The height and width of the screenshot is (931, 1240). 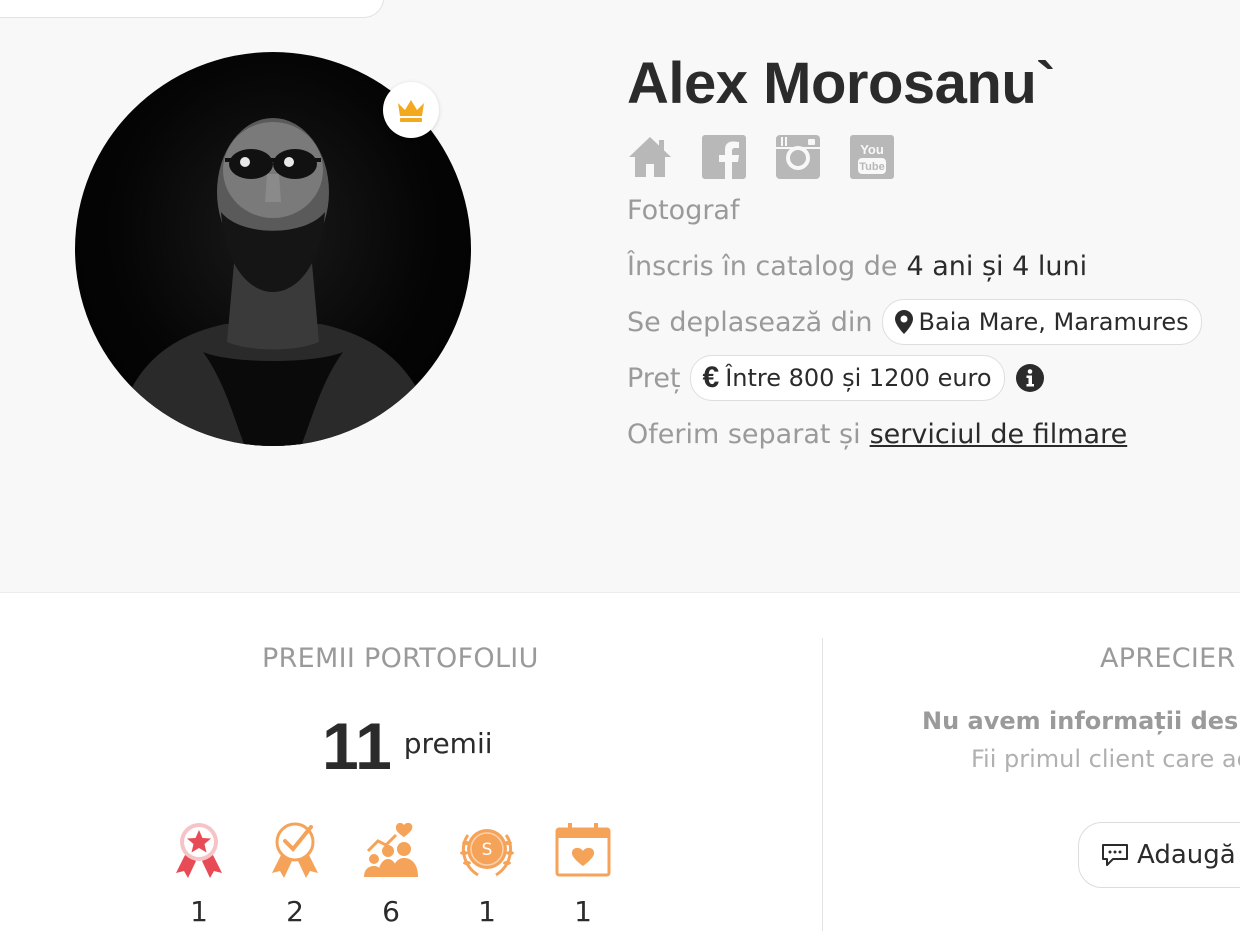 What do you see at coordinates (1115, 855) in the screenshot?
I see `comment-icon` at bounding box center [1115, 855].